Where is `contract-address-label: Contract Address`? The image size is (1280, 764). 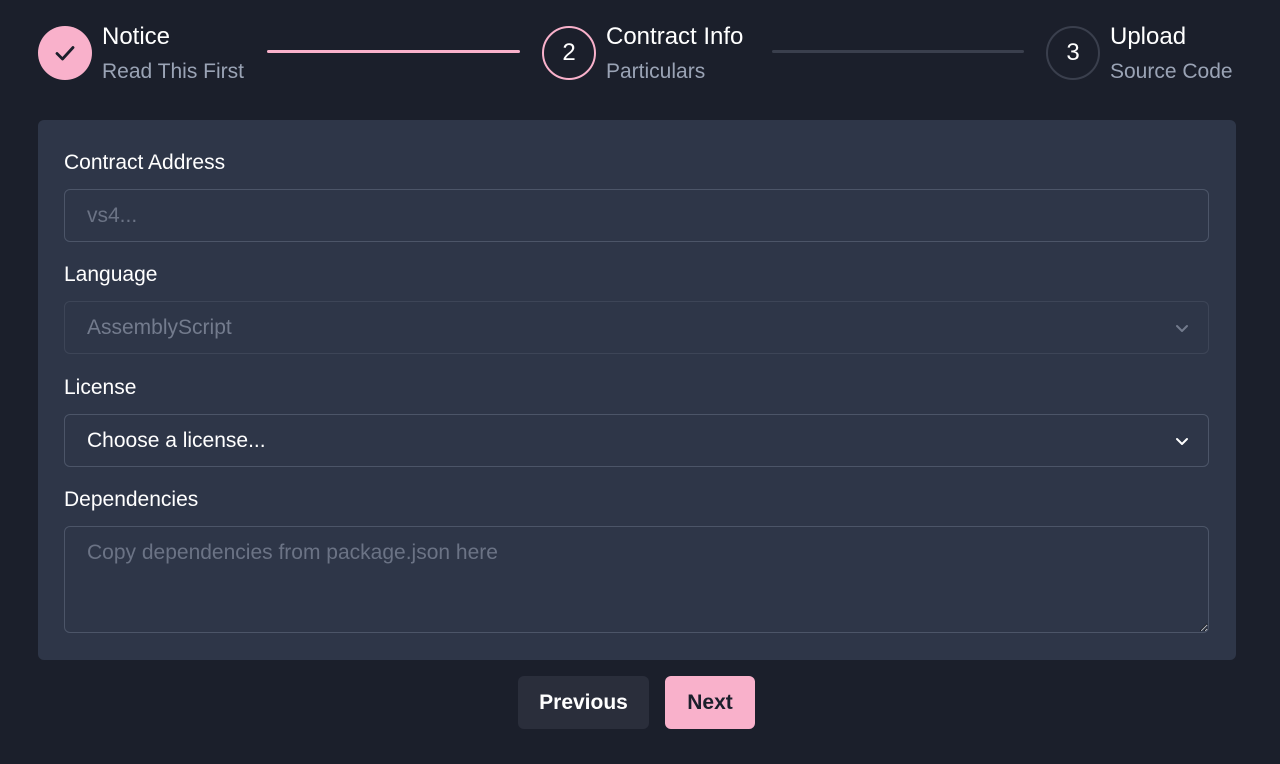 contract-address-label: Contract Address is located at coordinates (145, 162).